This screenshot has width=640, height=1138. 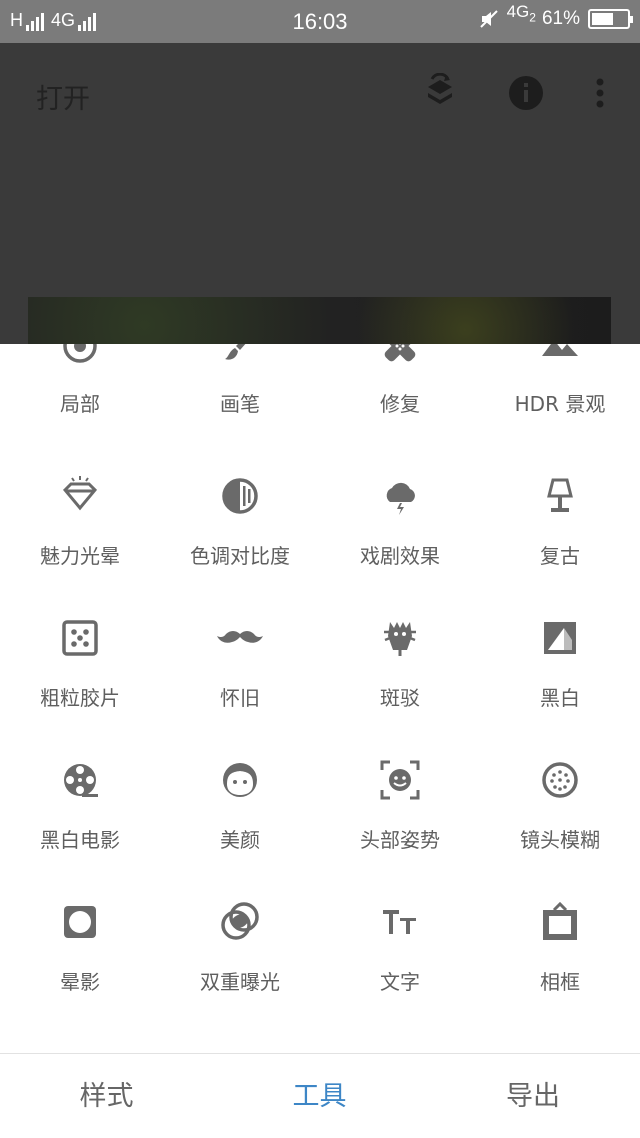 I want to click on tool-glamour-glow: 魅力光晕, so click(x=80, y=503).